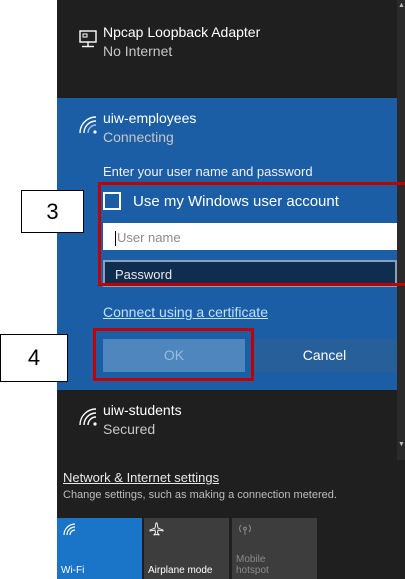  I want to click on network-status: Connecting, so click(138, 137).